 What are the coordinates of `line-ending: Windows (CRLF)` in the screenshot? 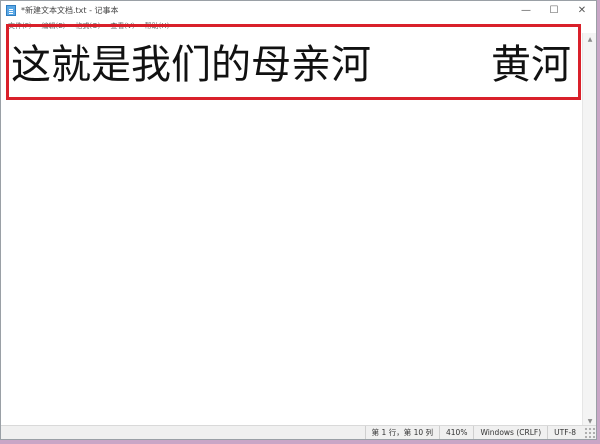 It's located at (510, 432).